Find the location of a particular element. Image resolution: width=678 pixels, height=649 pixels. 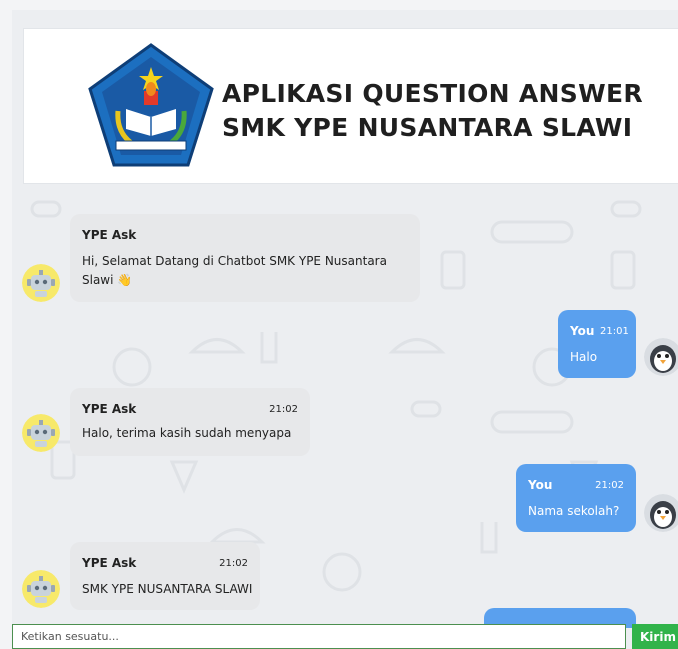

message-text: Halo, terima kasih sudah menyapa is located at coordinates (187, 433).